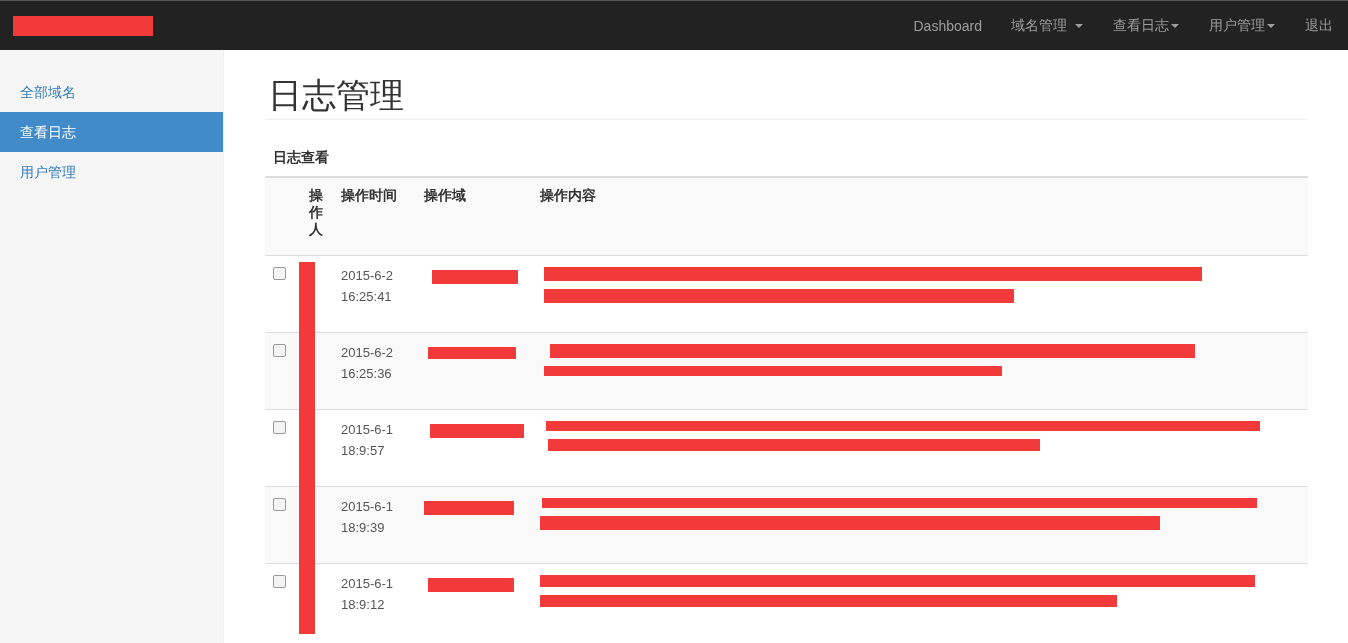  What do you see at coordinates (363, 528) in the screenshot?
I see `table-cell-text: 18:9:39` at bounding box center [363, 528].